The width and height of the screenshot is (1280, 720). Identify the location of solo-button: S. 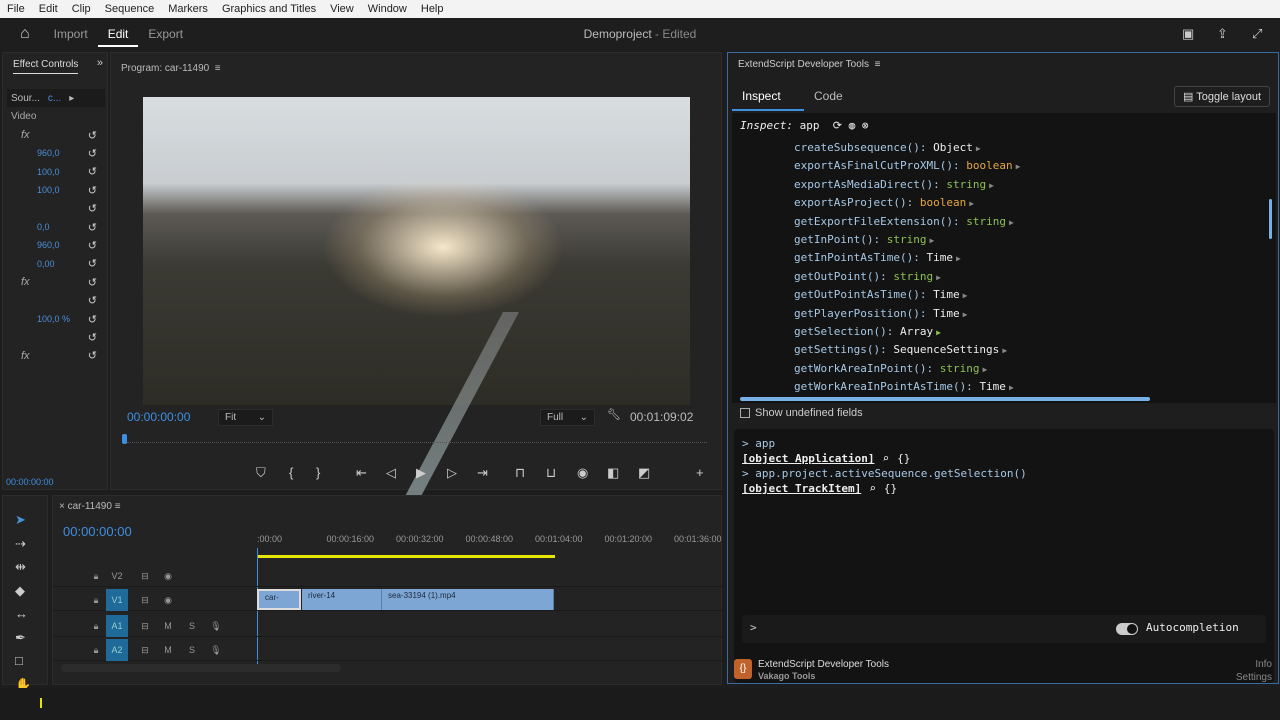
(192, 650).